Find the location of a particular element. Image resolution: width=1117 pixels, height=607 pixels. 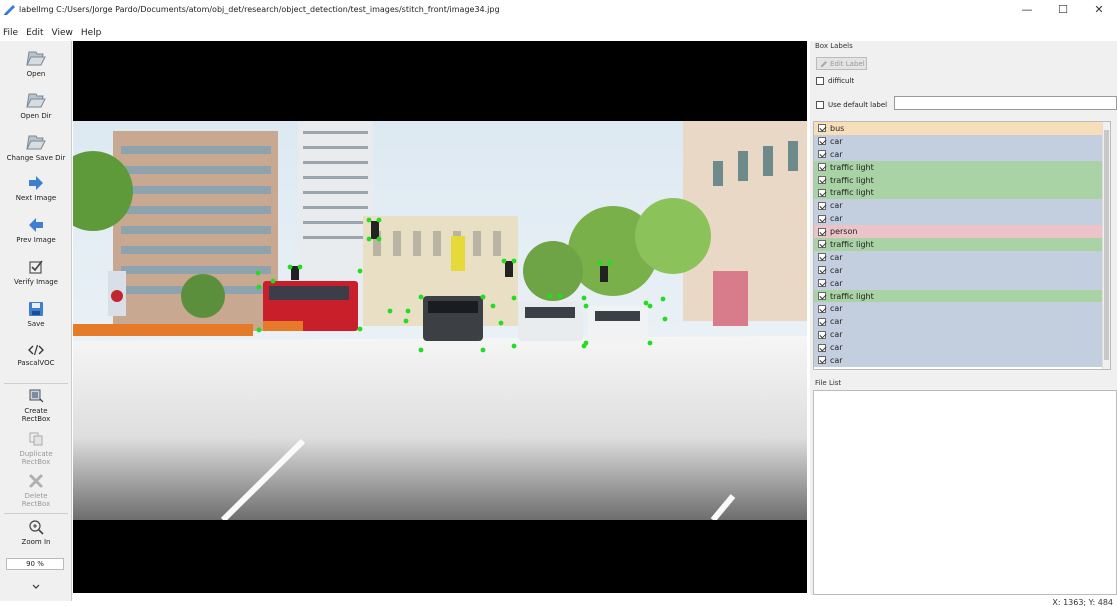

use-default-label-checkbox is located at coordinates (820, 104).